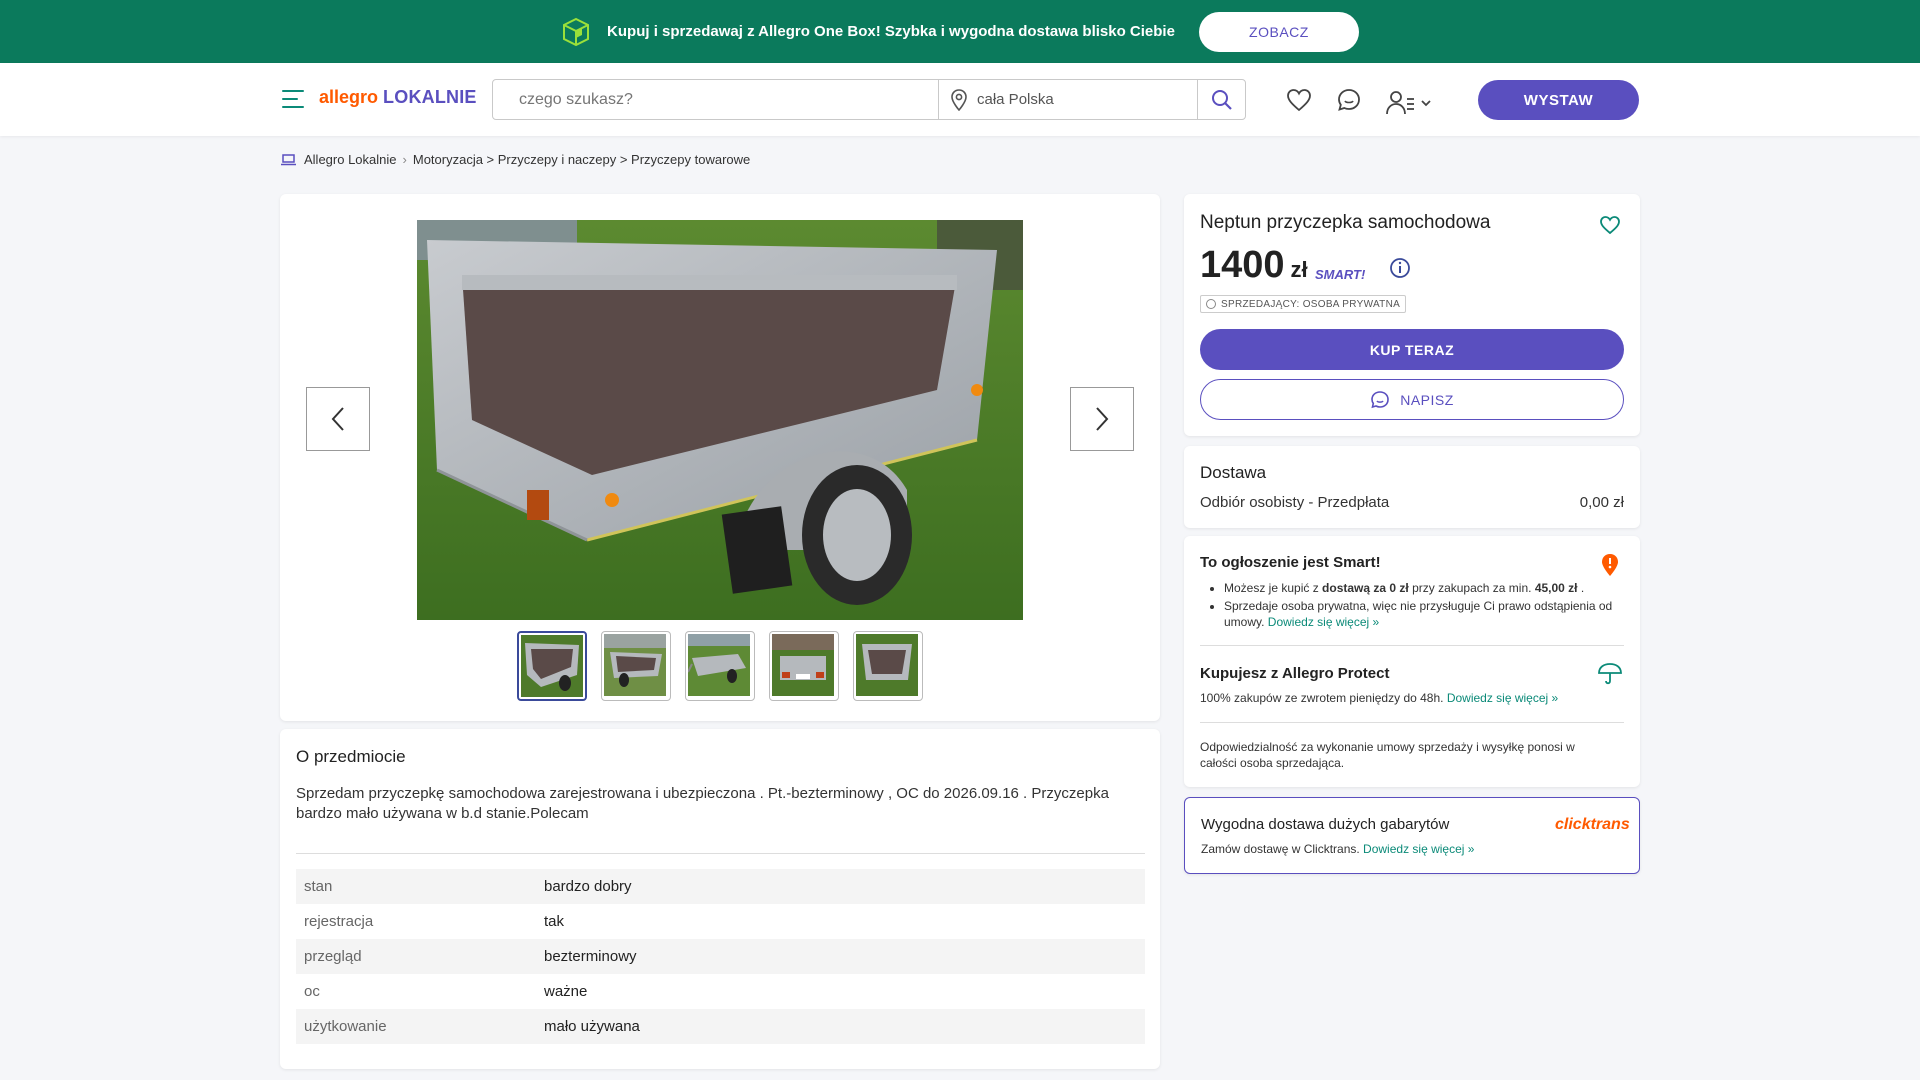 The height and width of the screenshot is (1080, 1920). Describe the element at coordinates (1273, 588) in the screenshot. I see `benefit-text: Możesz je kupić z` at that location.